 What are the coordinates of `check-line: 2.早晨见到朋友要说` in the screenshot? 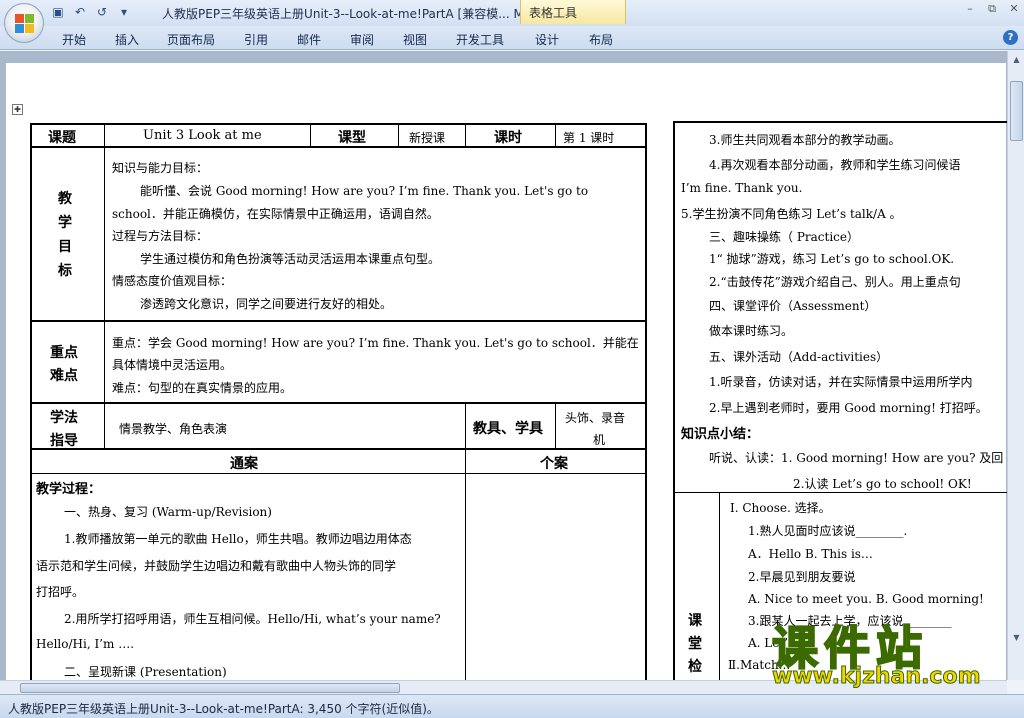 It's located at (802, 577).